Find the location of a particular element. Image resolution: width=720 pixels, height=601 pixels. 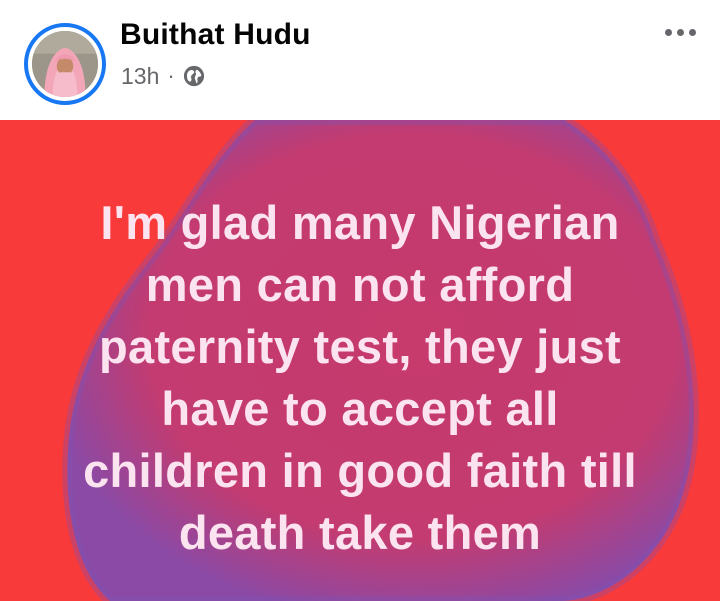

post-meta: 13h · is located at coordinates (163, 76).